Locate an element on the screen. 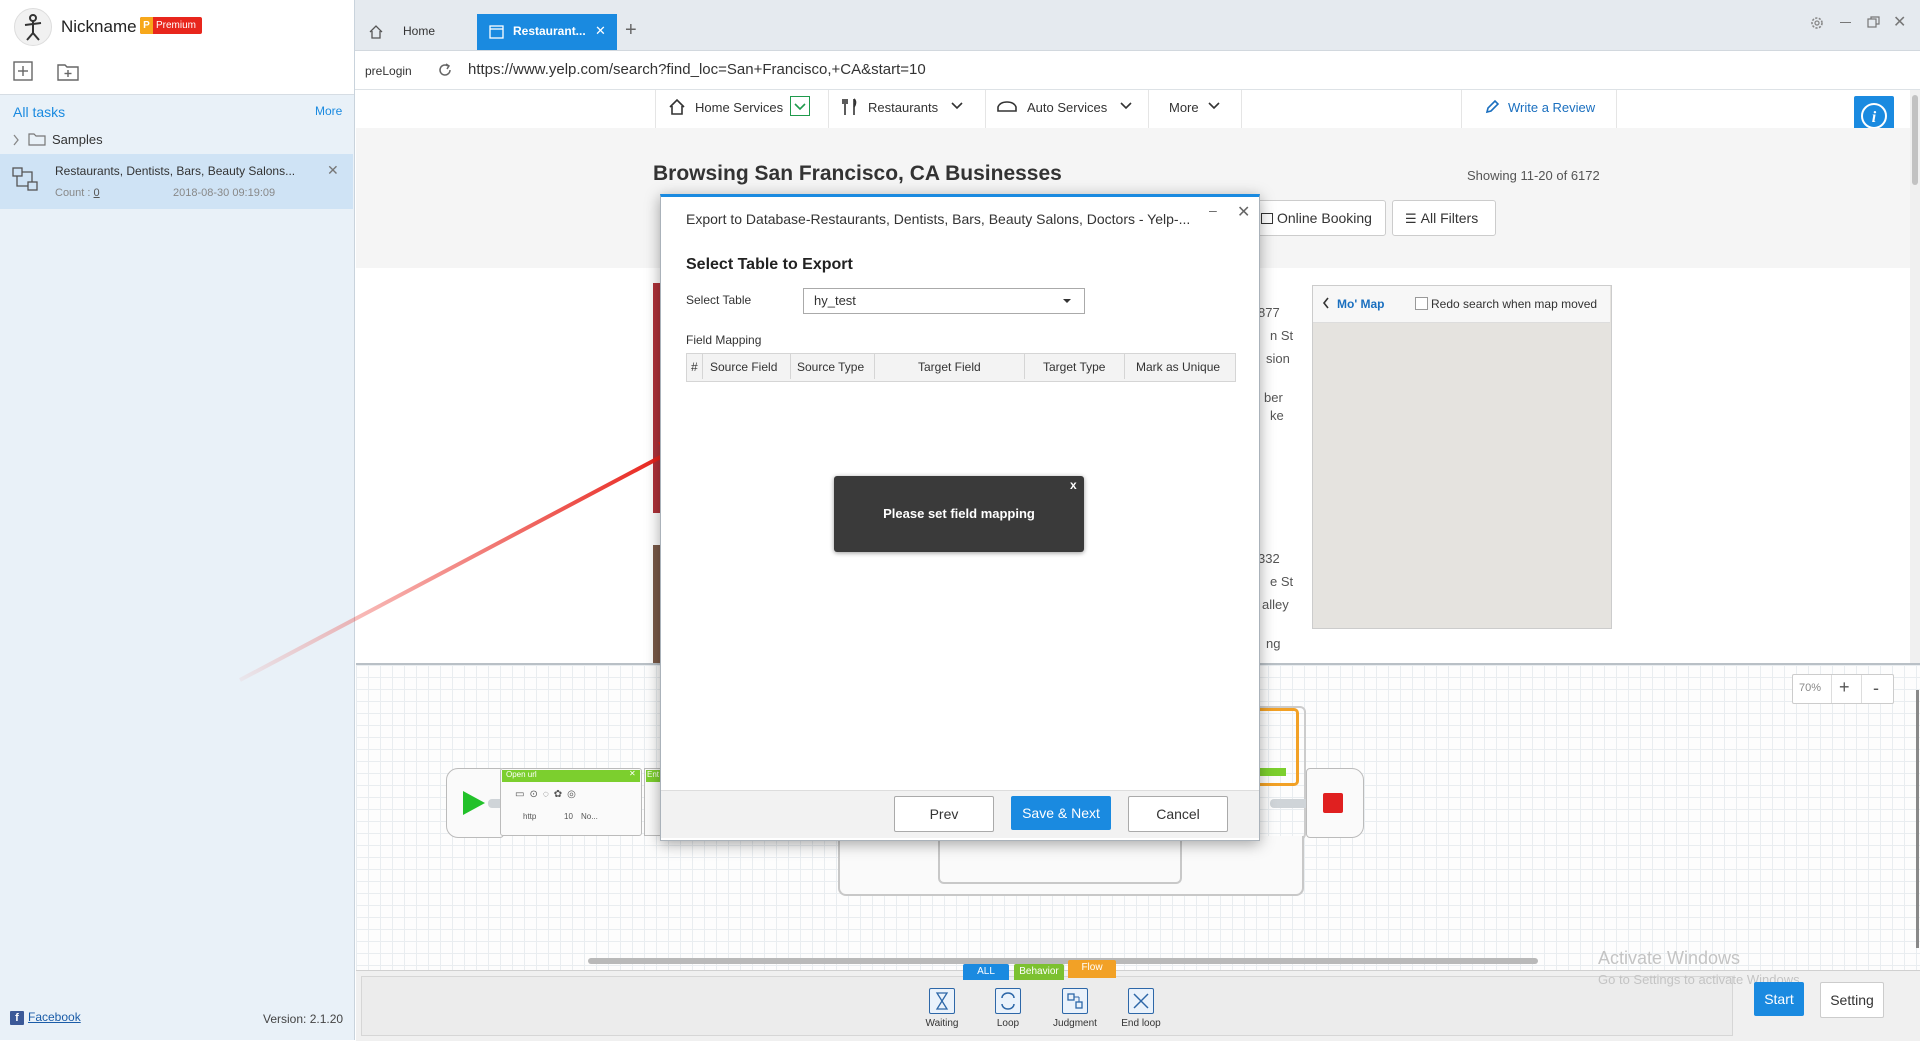  cancel-button: Cancel is located at coordinates (1178, 814).